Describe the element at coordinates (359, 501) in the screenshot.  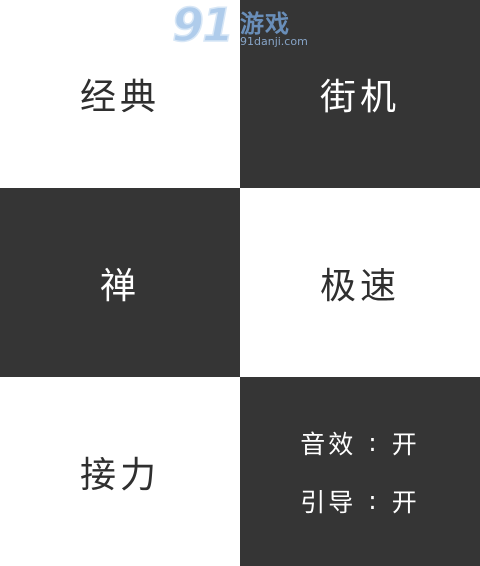
I see `guide-toggle: 引导 : 开` at that location.